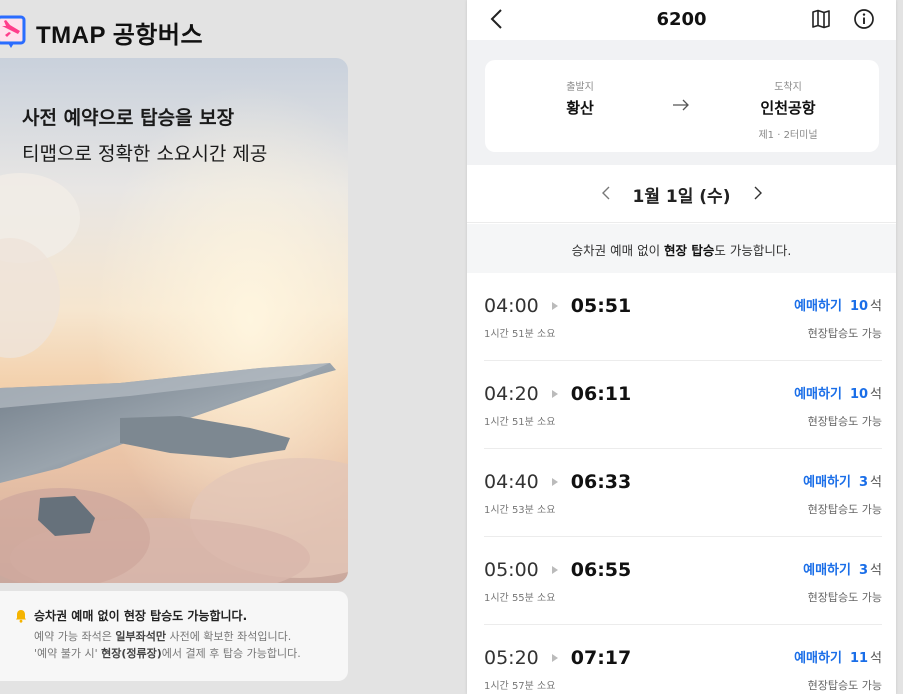  I want to click on seat-count: 11, so click(859, 658).